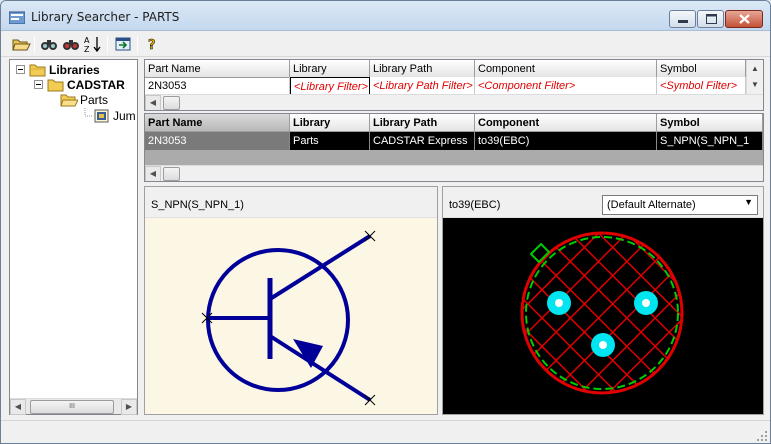  What do you see at coordinates (385, 44) in the screenshot?
I see `toolbar: AZ ?` at bounding box center [385, 44].